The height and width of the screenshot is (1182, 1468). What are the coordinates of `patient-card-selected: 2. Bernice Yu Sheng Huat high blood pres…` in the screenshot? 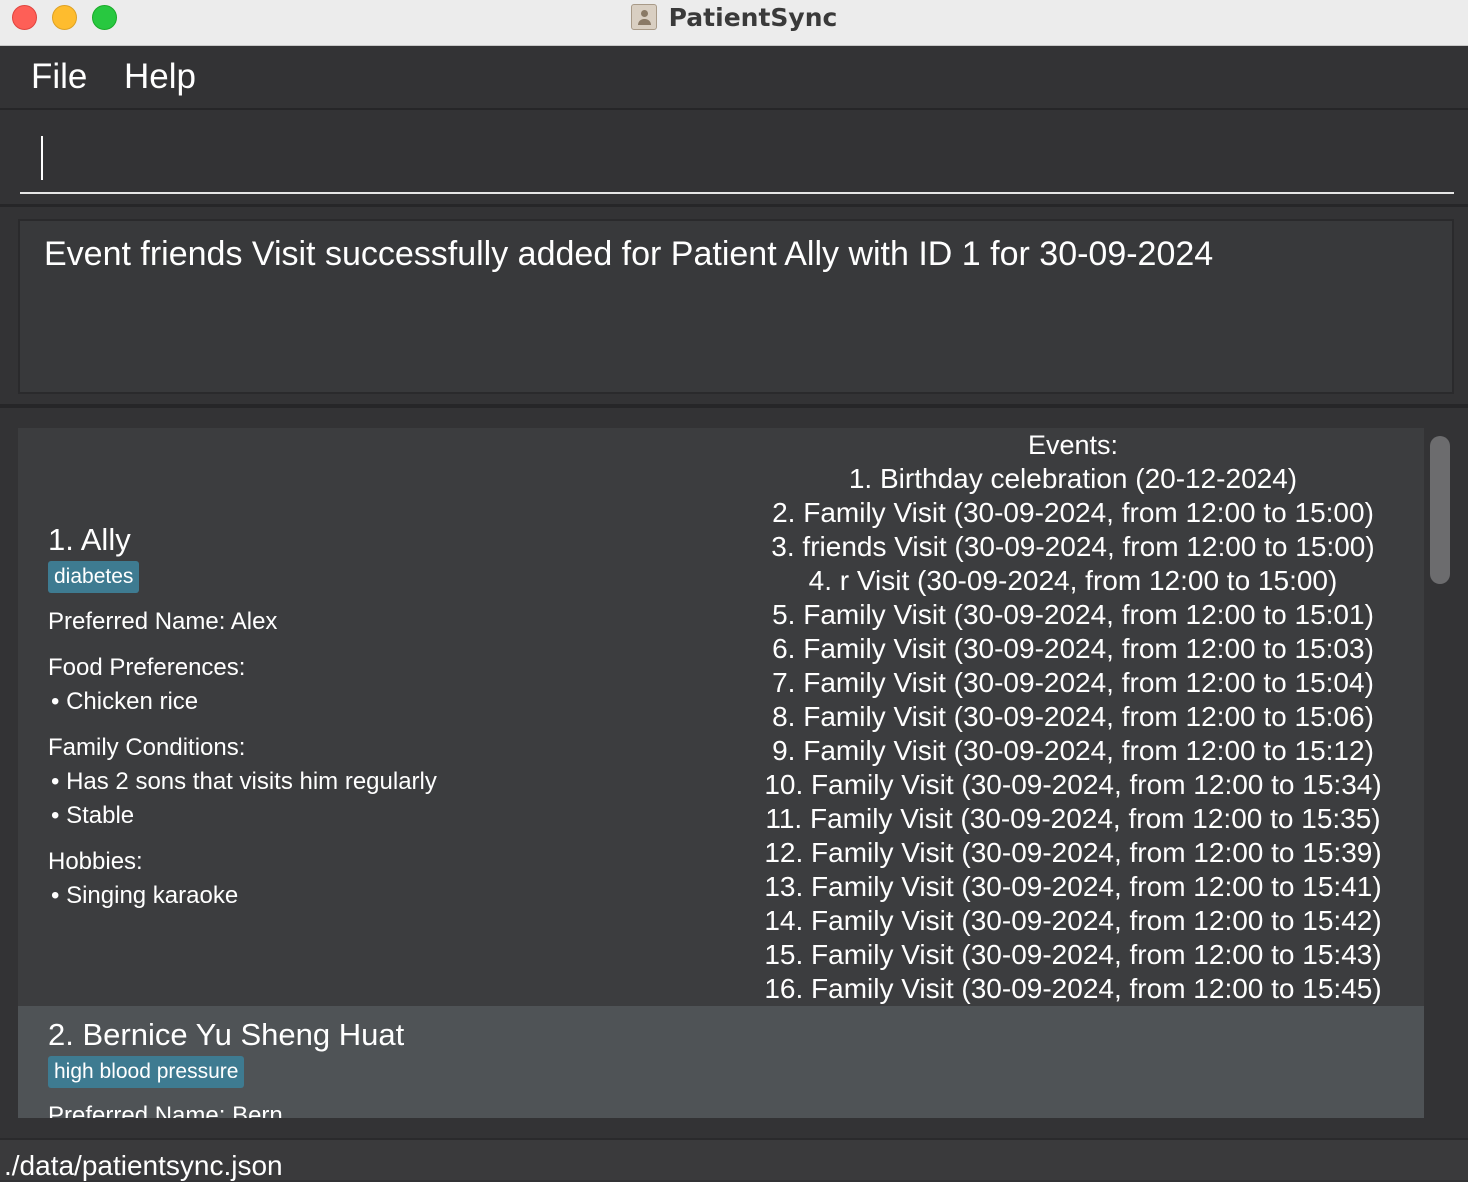 It's located at (721, 1062).